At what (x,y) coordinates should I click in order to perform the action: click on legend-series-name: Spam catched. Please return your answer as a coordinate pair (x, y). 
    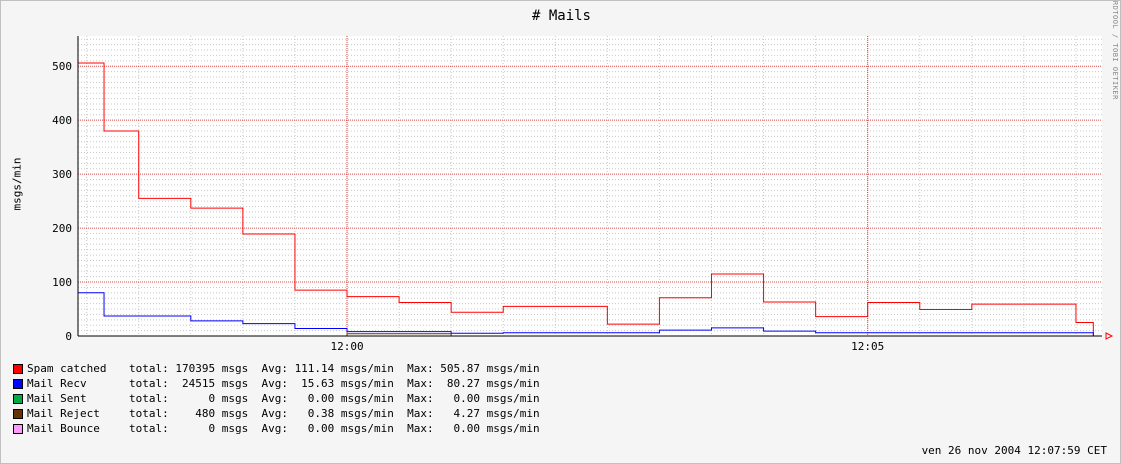
    Looking at the image, I should click on (67, 368).